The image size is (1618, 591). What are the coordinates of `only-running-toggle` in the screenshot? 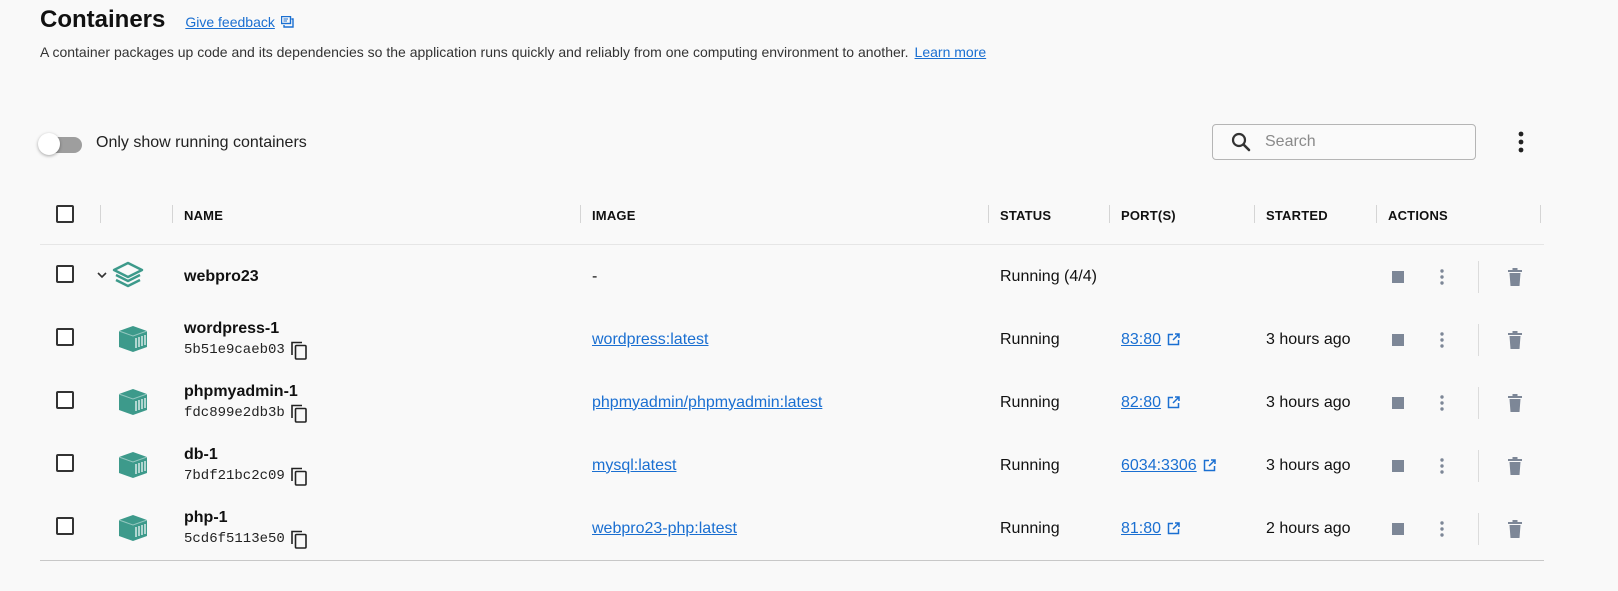 It's located at (60, 144).